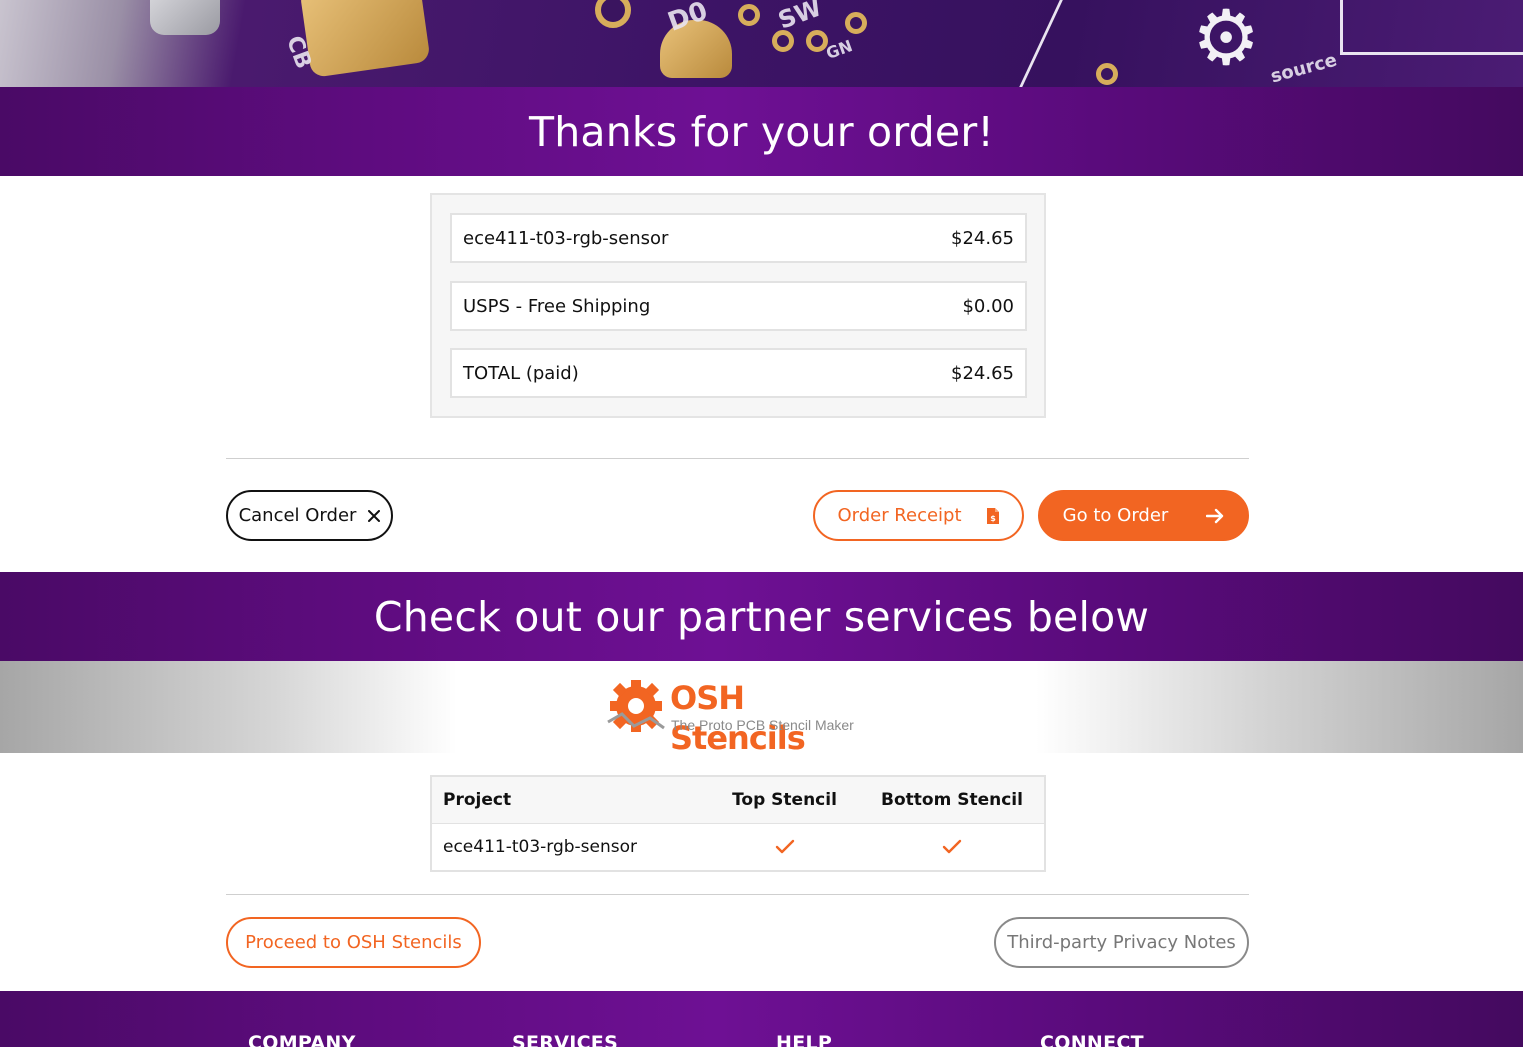 The width and height of the screenshot is (1523, 1047). Describe the element at coordinates (784, 800) in the screenshot. I see `header-top-stencil: Top Stencil` at that location.